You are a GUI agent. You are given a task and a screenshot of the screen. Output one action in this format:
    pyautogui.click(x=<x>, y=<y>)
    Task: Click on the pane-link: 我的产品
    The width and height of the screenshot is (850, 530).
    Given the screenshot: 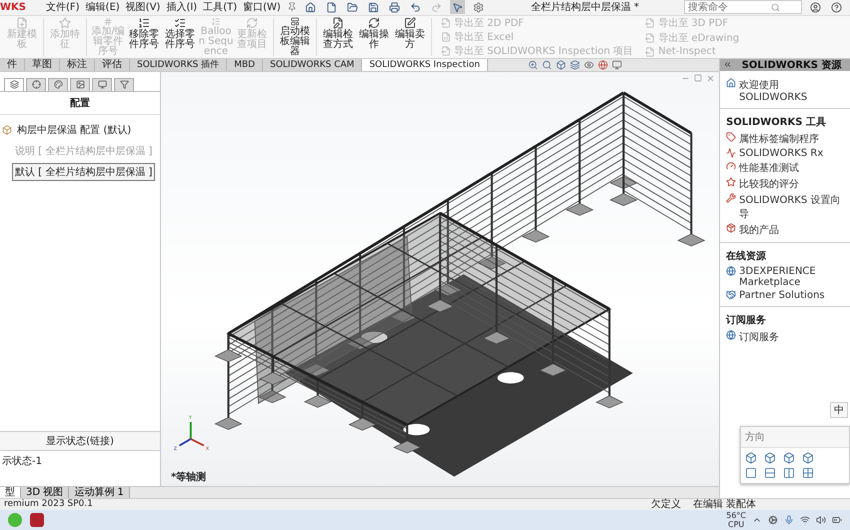 What is the action you would take?
    pyautogui.click(x=785, y=230)
    